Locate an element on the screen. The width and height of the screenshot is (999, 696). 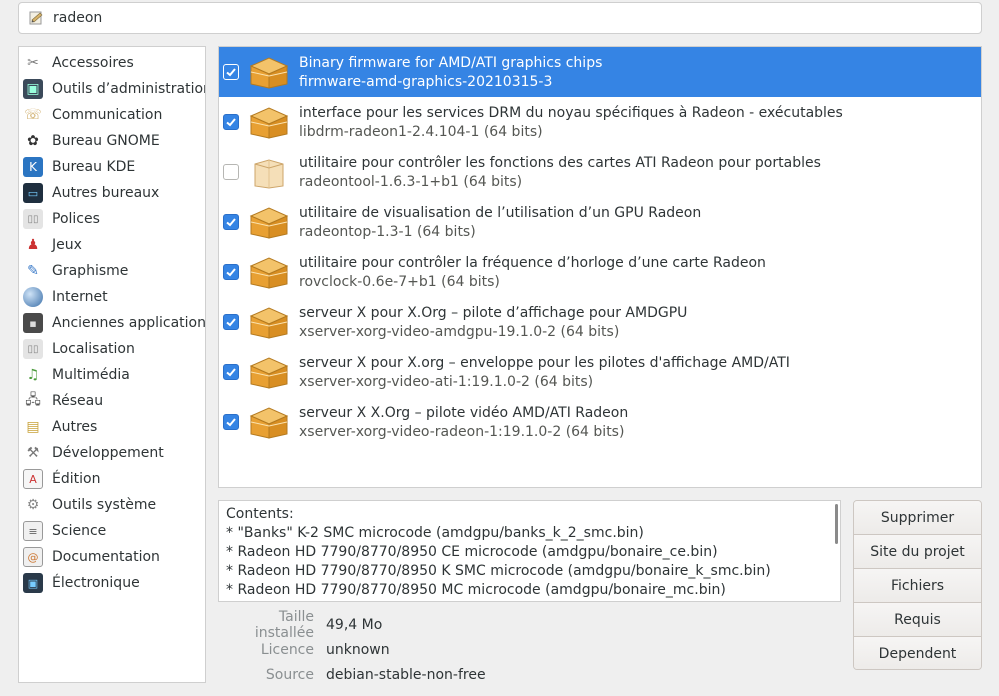
category-item-bureau-kde: K Bureau KDE is located at coordinates (112, 167).